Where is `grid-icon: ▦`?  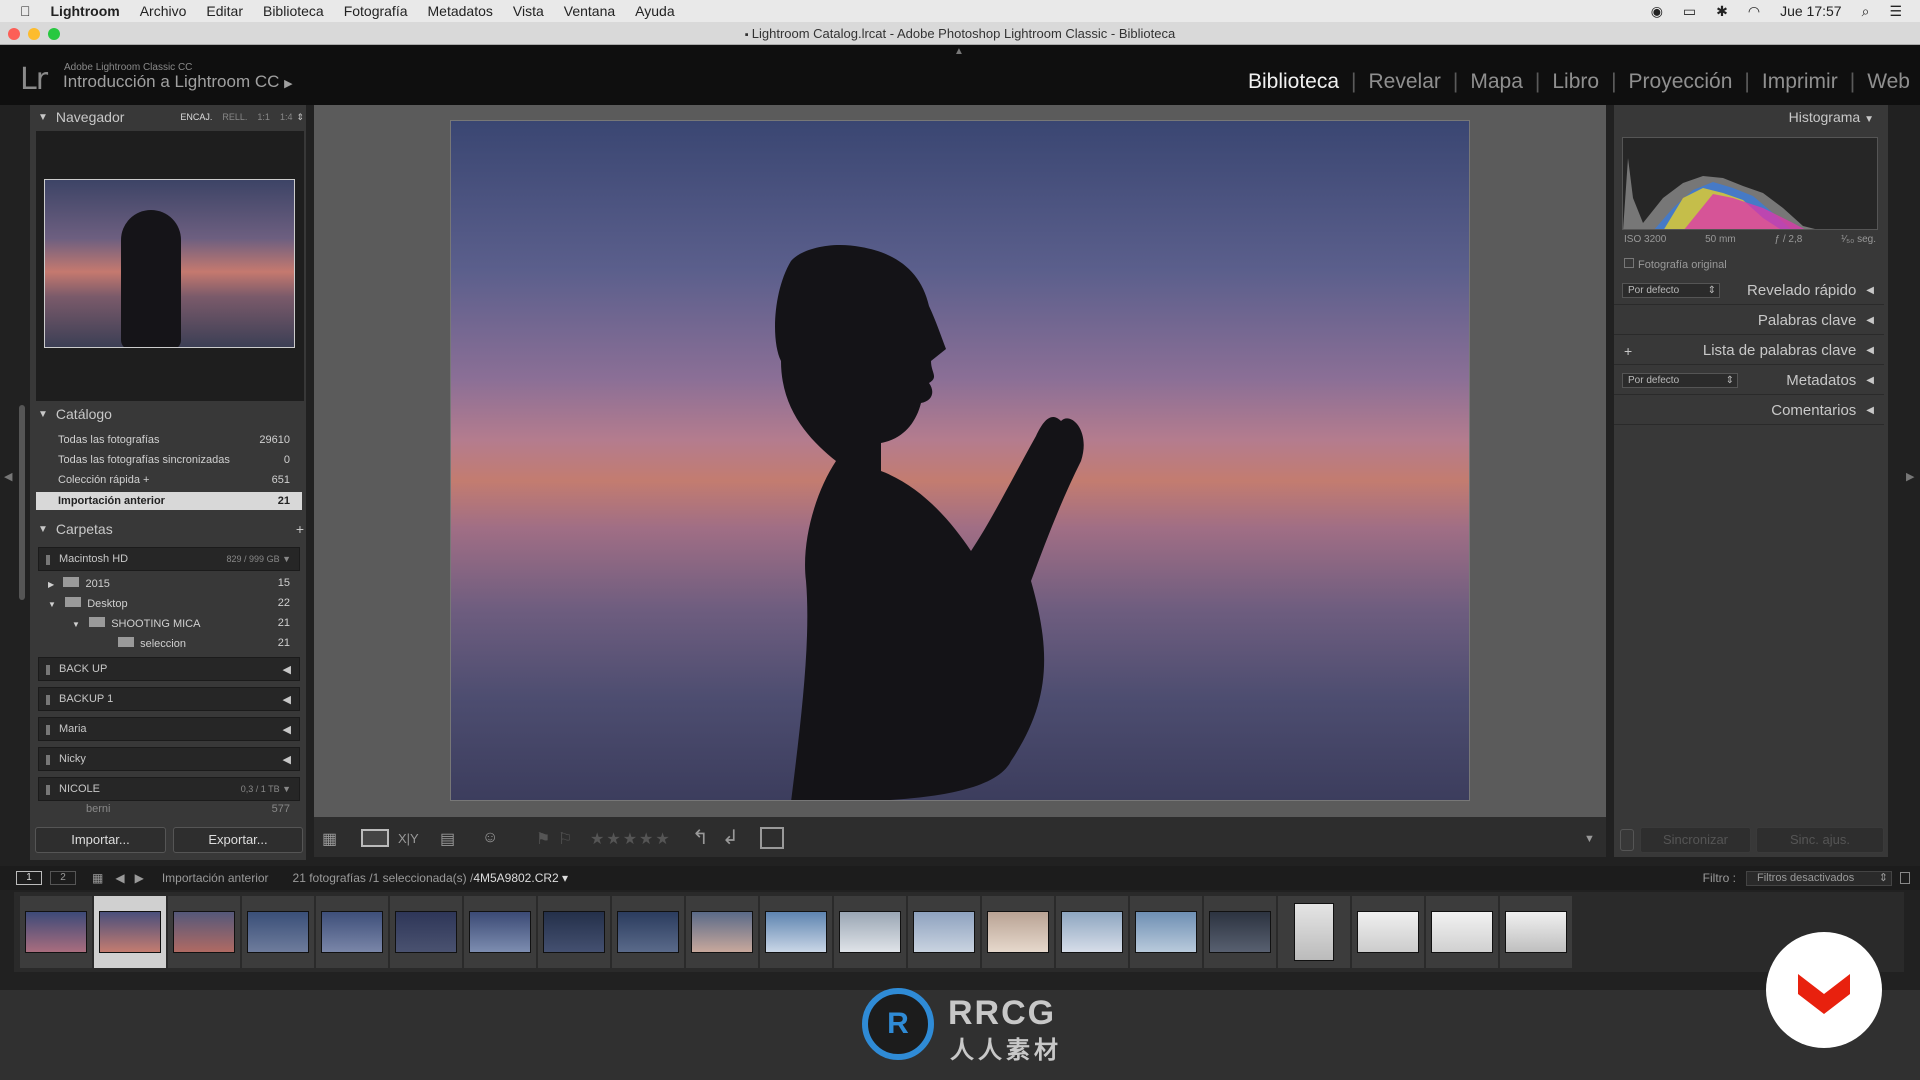
grid-icon: ▦ is located at coordinates (97, 878).